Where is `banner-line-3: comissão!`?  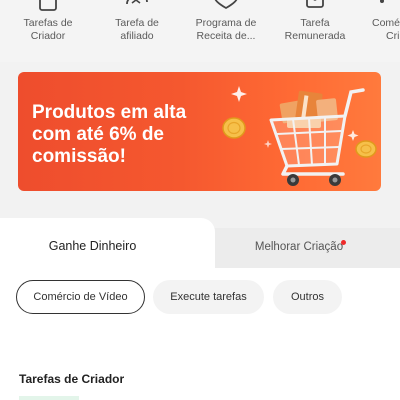
banner-line-3: comissão! is located at coordinates (79, 156).